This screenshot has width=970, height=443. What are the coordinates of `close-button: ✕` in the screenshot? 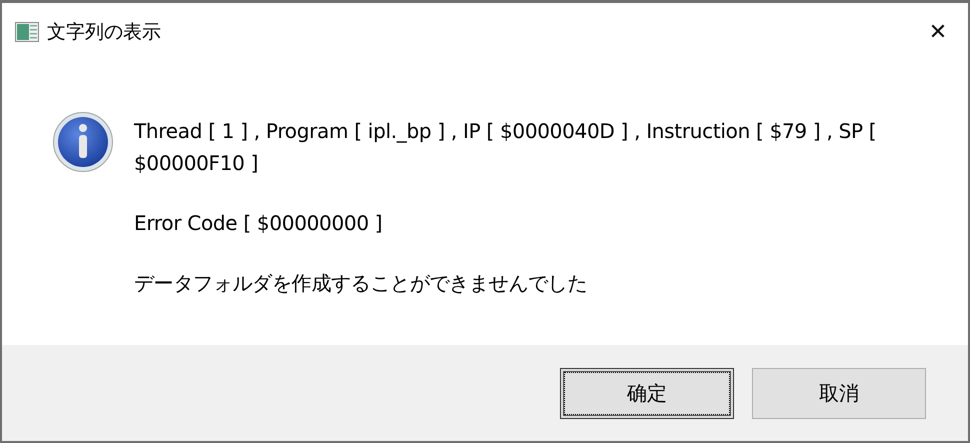 It's located at (938, 32).